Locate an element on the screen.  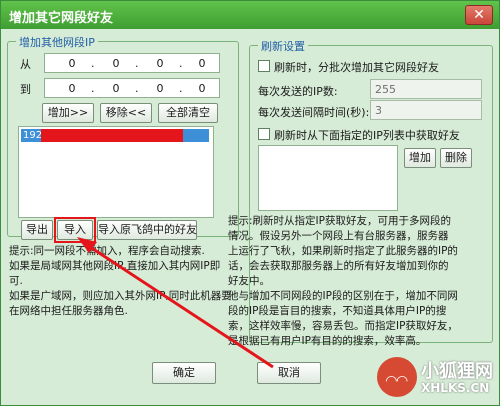
fox-logo-icon: ◠◠ is located at coordinates (397, 377).